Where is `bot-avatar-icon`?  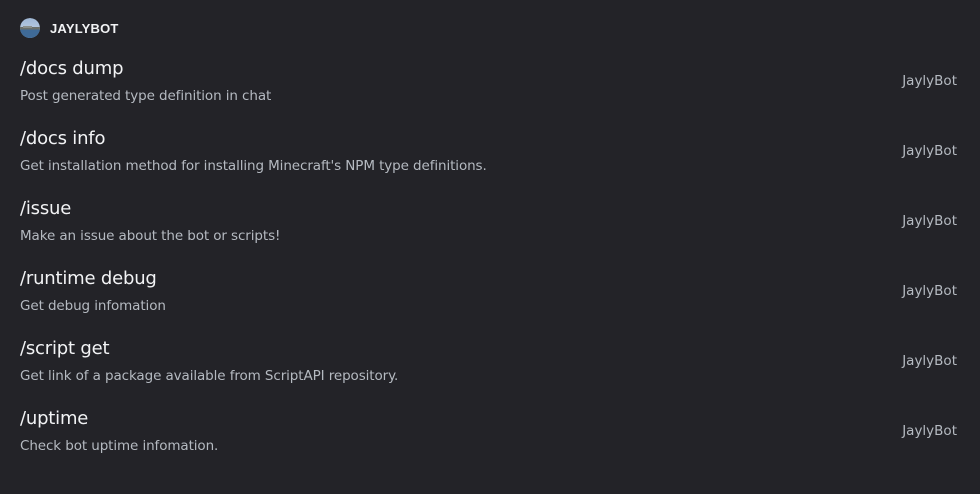 bot-avatar-icon is located at coordinates (30, 28).